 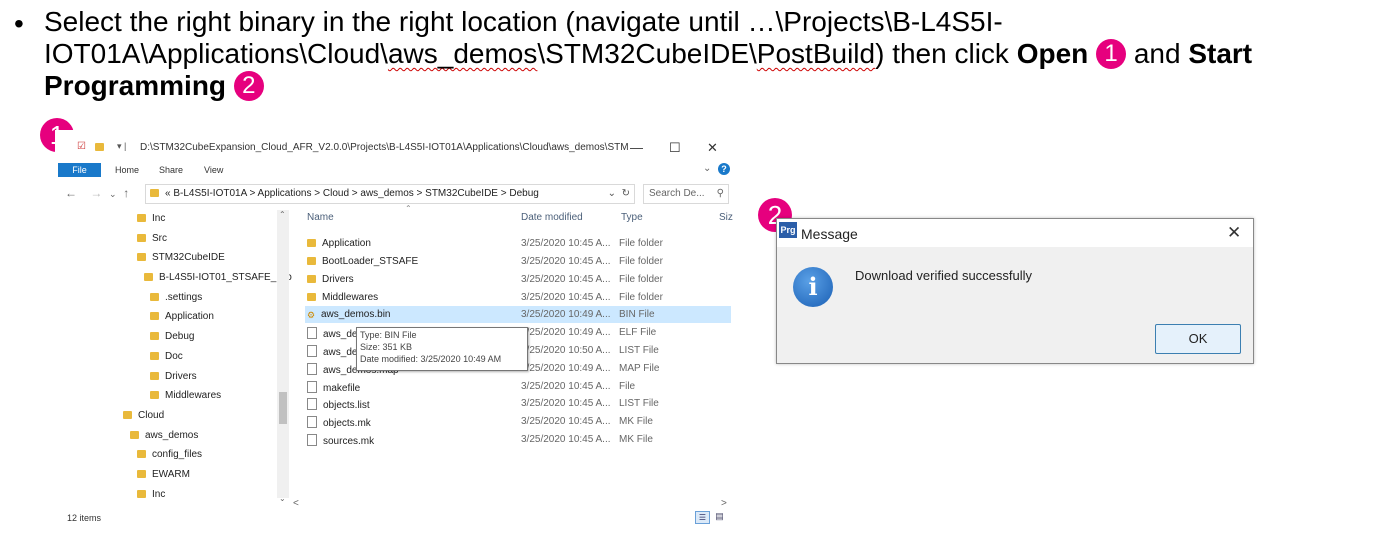 I want to click on close-button: ✕, so click(x=712, y=148).